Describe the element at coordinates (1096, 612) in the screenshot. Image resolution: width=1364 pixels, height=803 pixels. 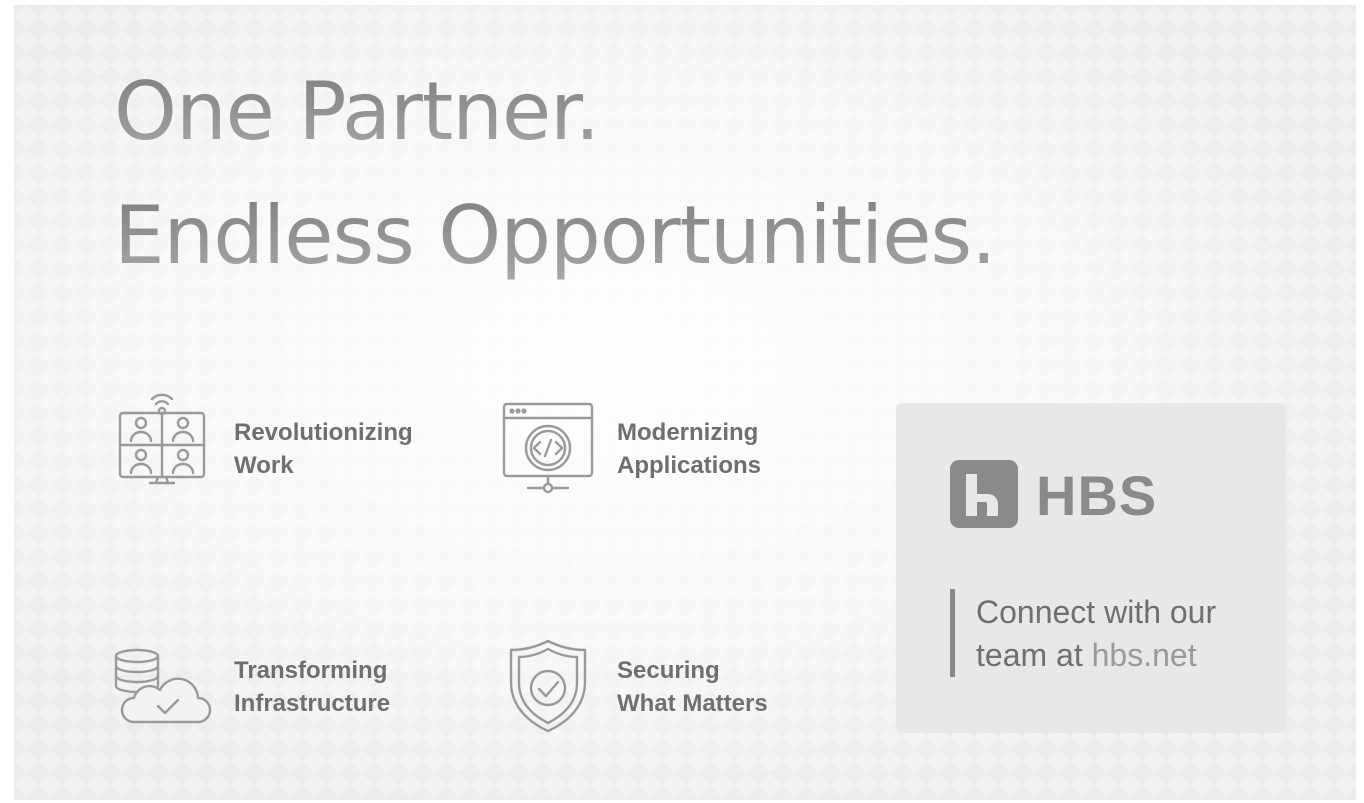
I see `contact-line-1: Connect with our` at that location.